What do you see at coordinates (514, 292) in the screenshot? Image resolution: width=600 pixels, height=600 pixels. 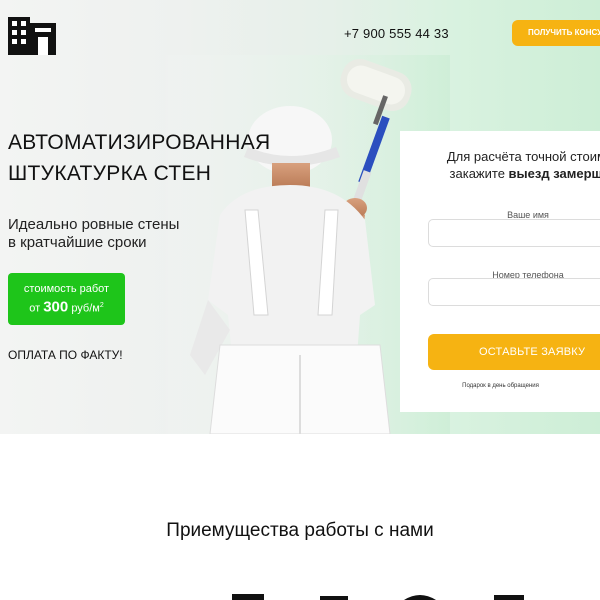 I see `phone-field` at bounding box center [514, 292].